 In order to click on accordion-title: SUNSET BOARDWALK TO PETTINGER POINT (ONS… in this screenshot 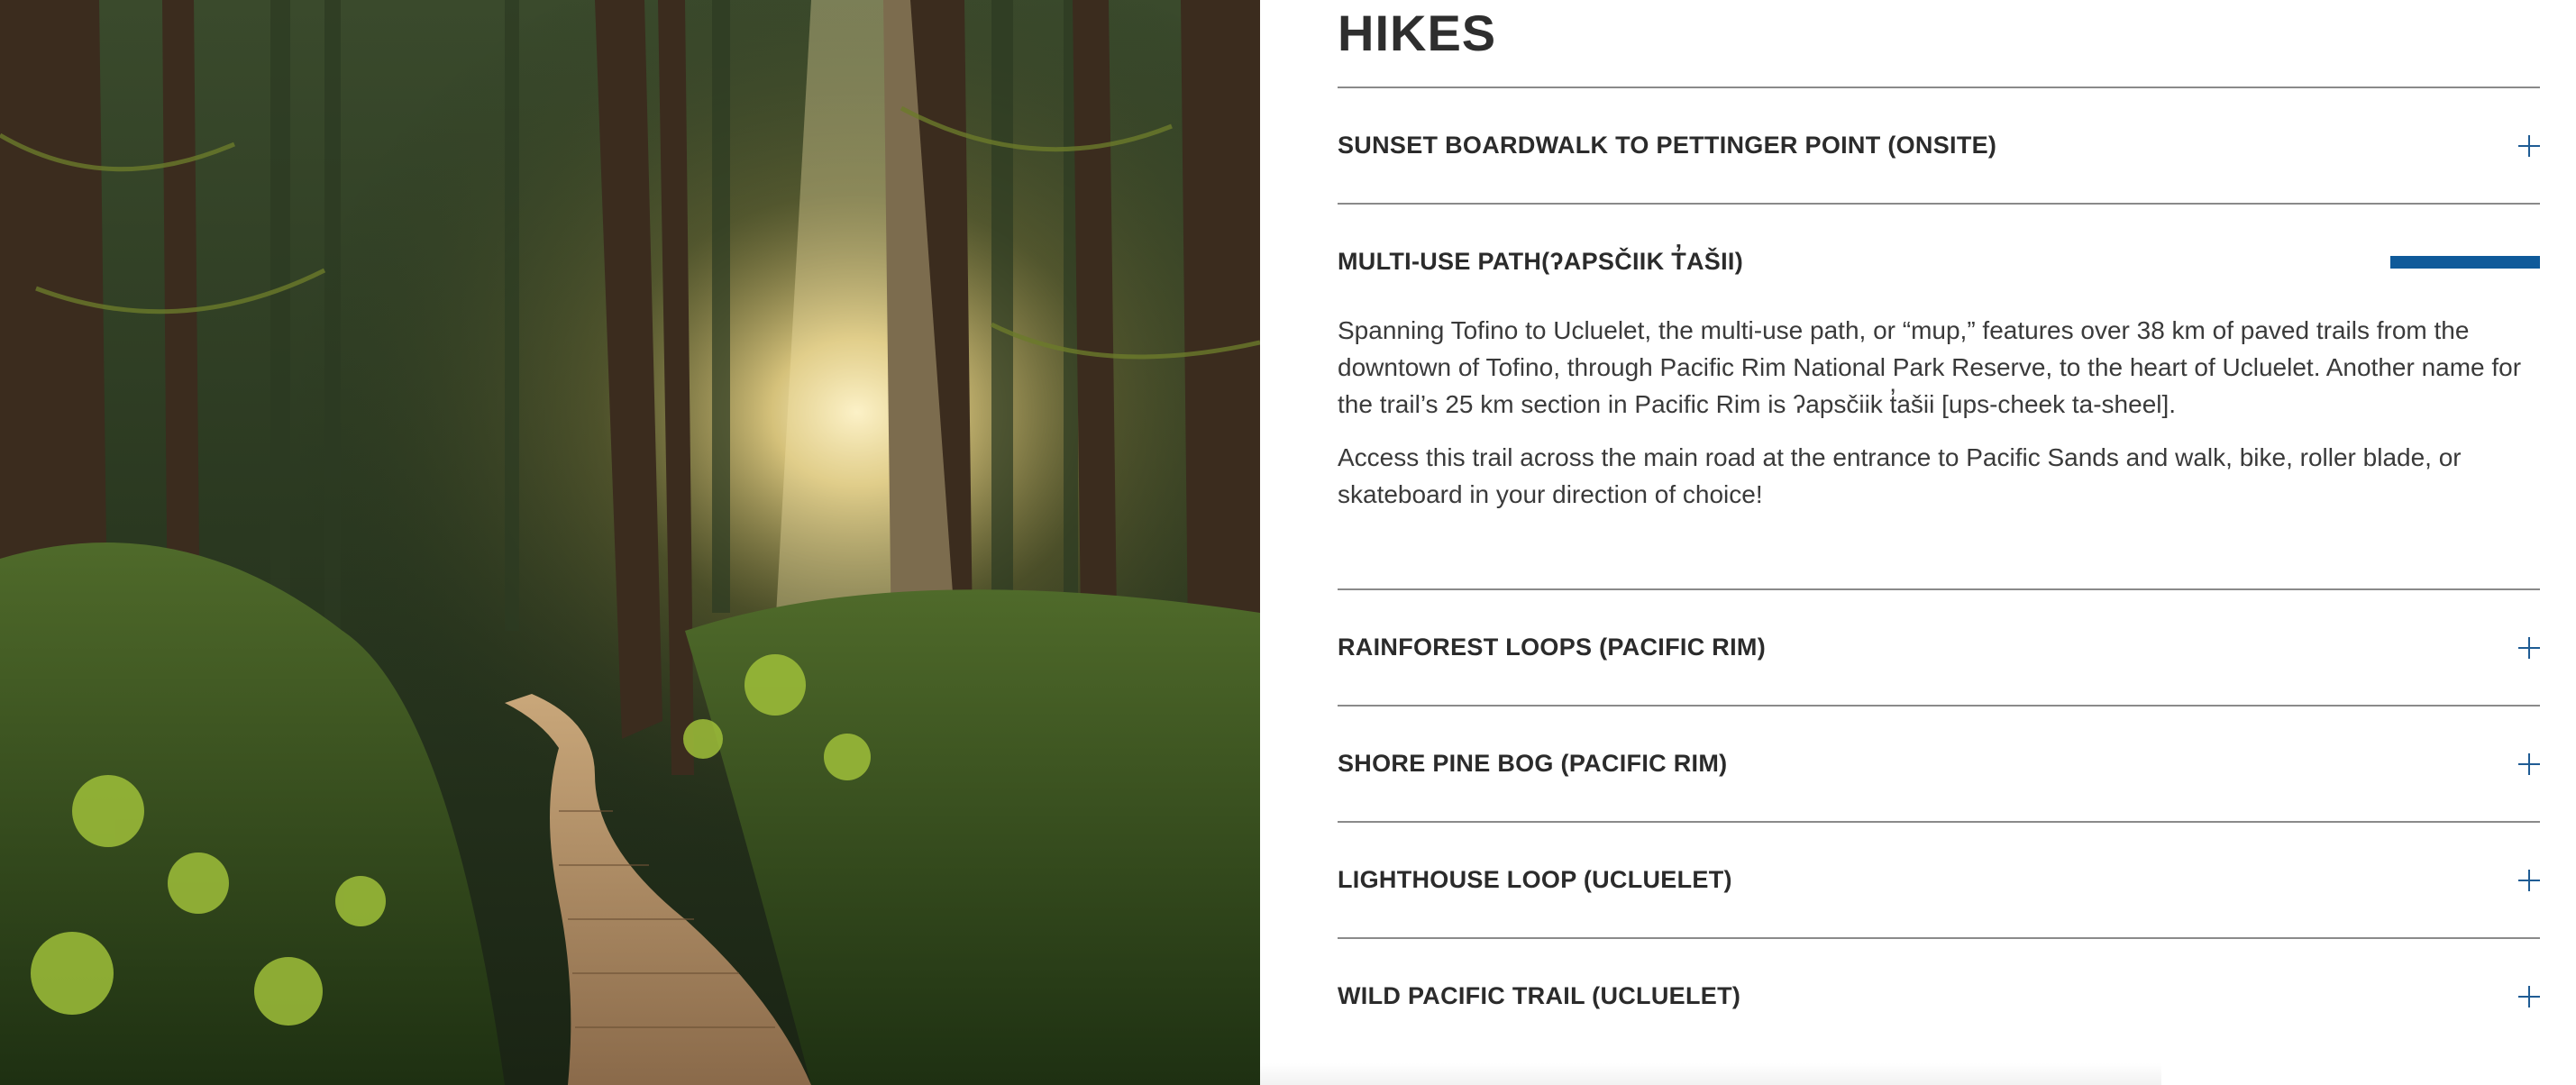, I will do `click(1667, 145)`.